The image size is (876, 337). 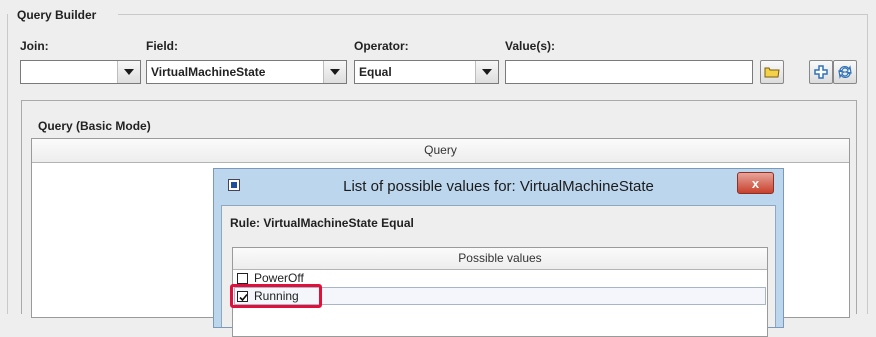 I want to click on field-dropdown: VirtualMachineState, so click(x=246, y=72).